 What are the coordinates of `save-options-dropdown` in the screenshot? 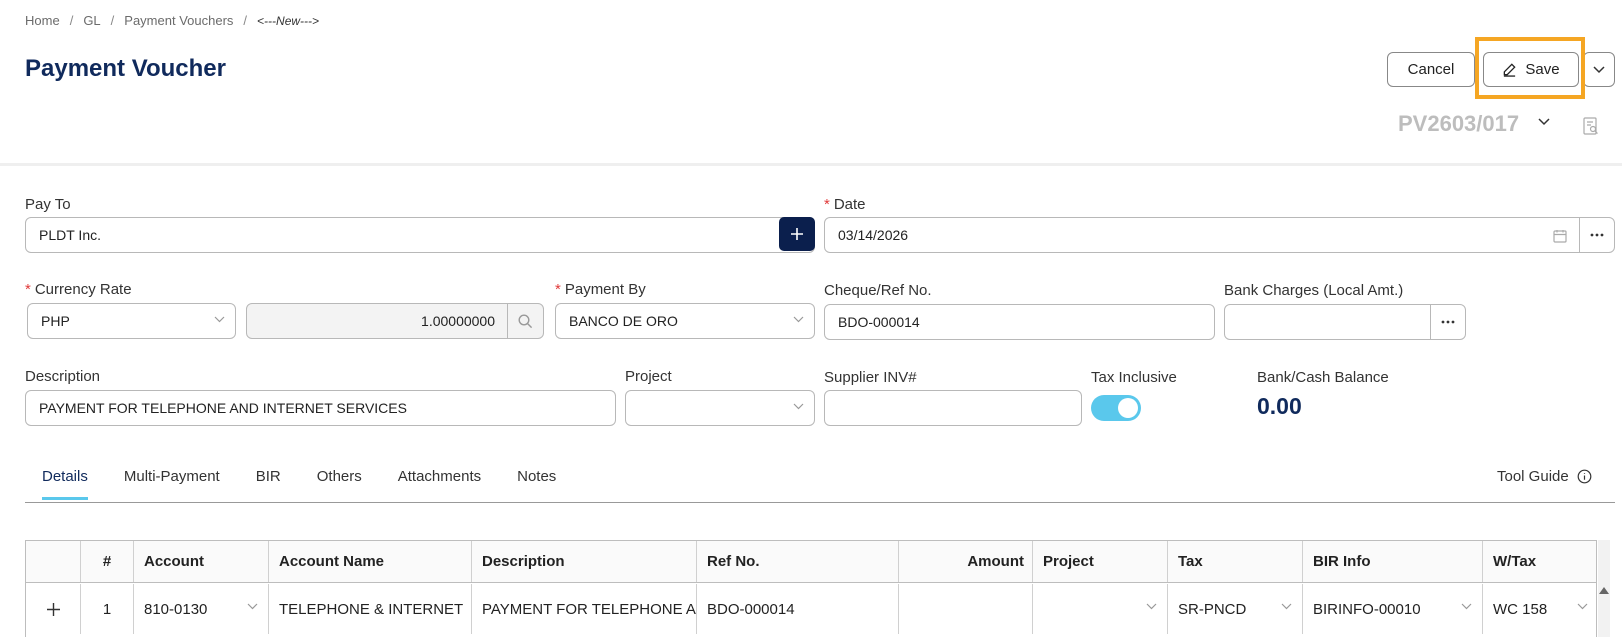 It's located at (1599, 69).